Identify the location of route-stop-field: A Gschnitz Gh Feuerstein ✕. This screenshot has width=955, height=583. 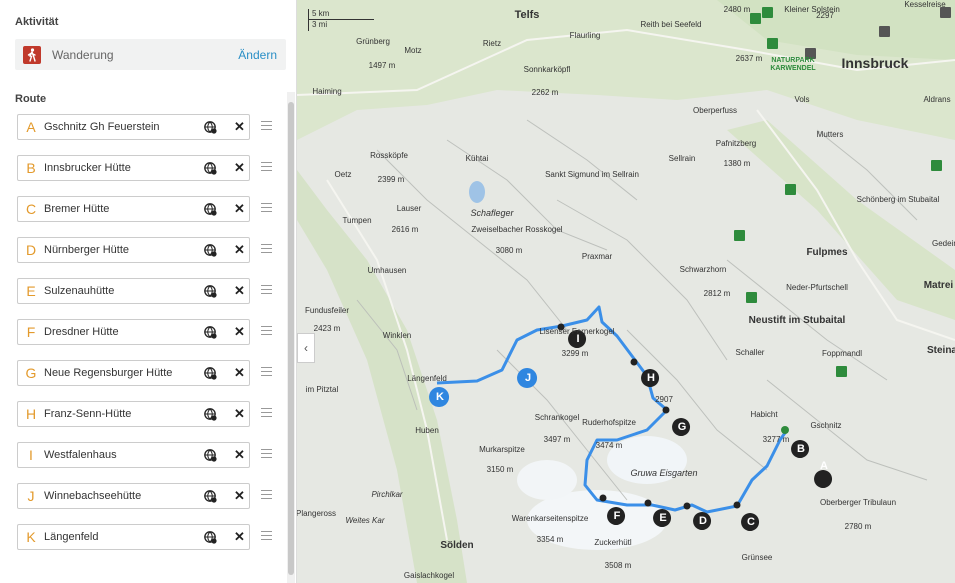
(133, 127).